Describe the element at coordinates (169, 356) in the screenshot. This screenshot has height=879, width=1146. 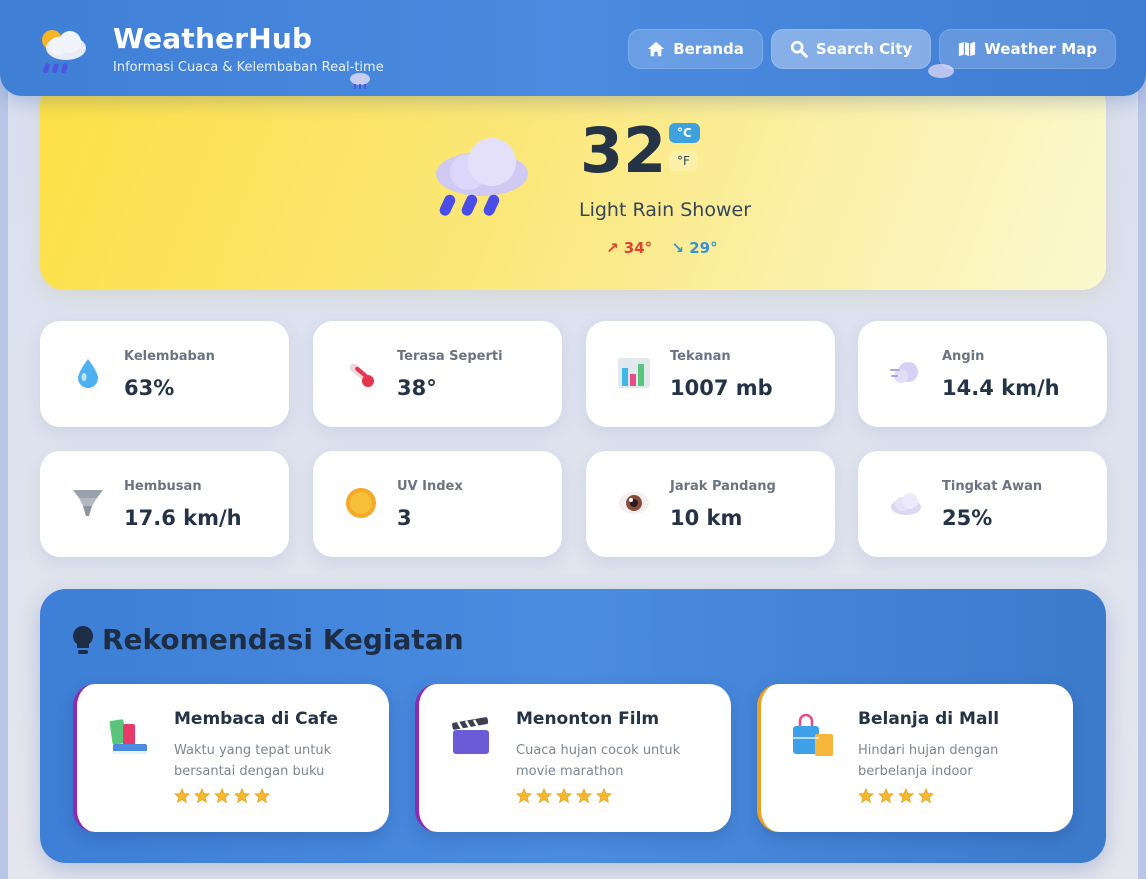
I see `stat-label: Kelembaban` at that location.